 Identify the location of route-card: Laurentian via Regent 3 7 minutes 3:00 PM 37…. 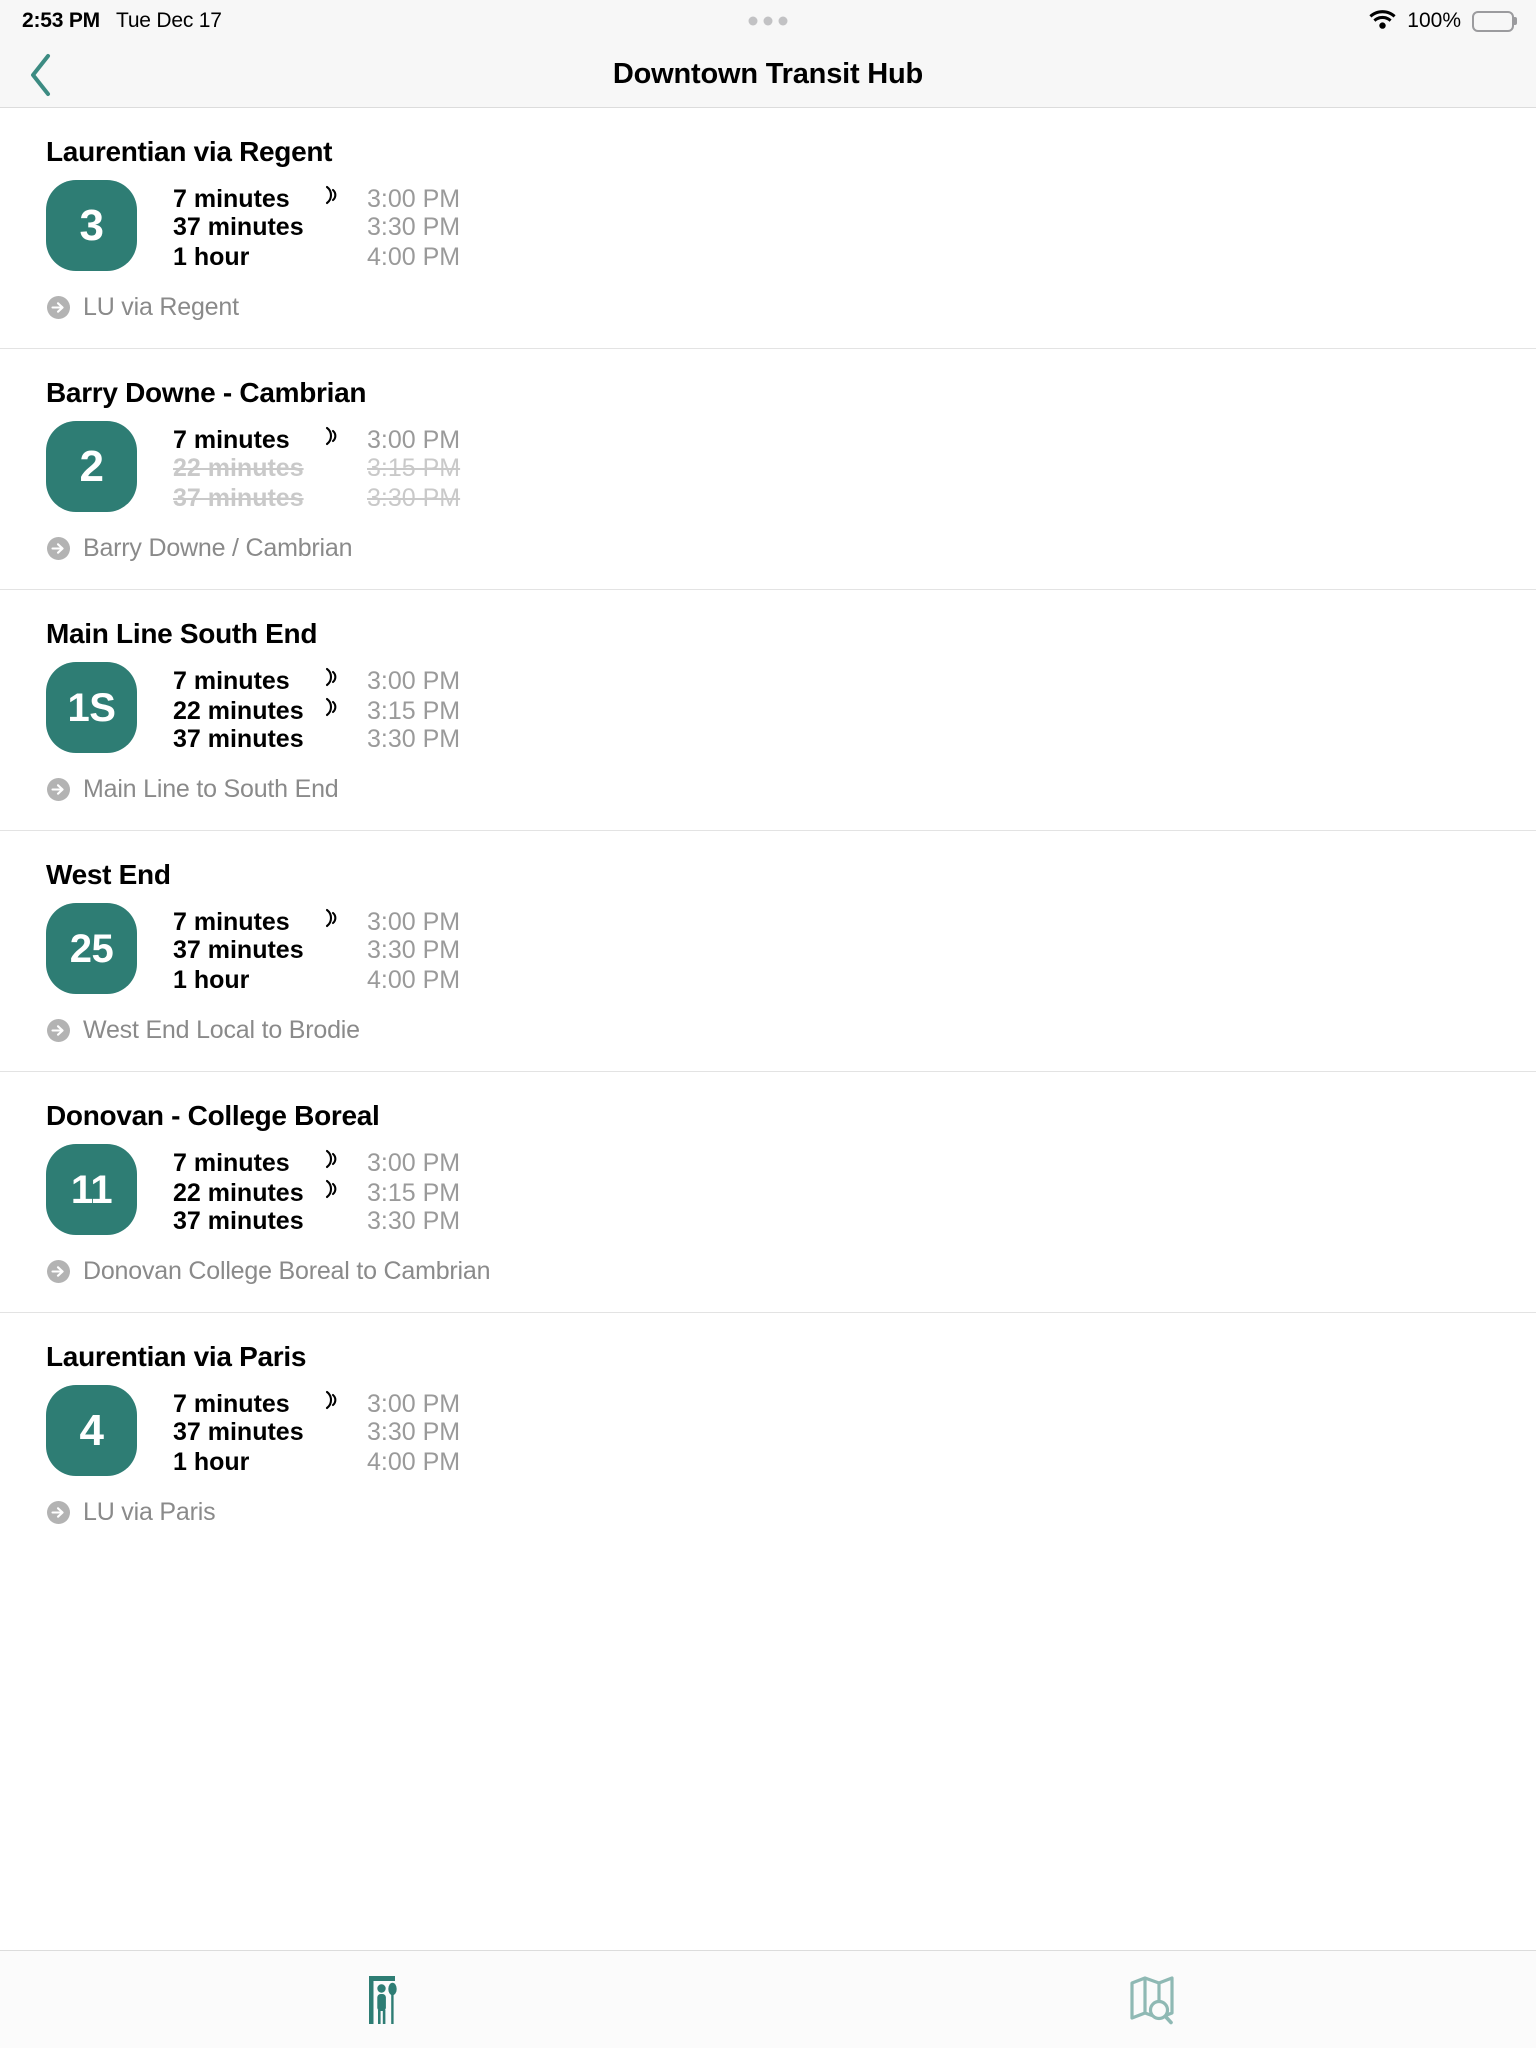
(768, 228).